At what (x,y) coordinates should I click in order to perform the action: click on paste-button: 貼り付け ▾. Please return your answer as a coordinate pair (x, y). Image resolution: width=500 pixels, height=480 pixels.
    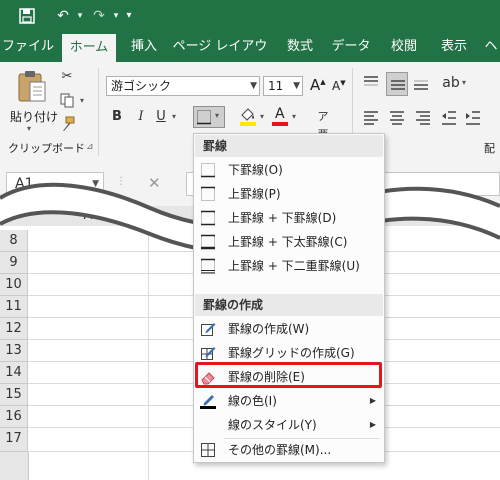
    Looking at the image, I should click on (34, 100).